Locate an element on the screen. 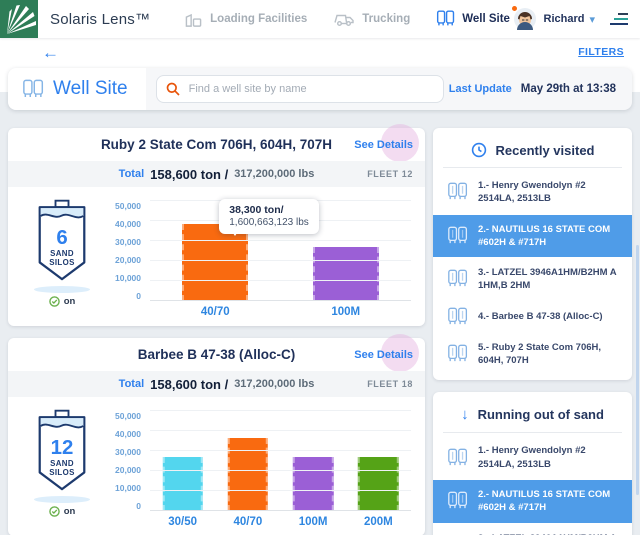 The height and width of the screenshot is (535, 640). total-ton: 158,600 ton / is located at coordinates (189, 174).